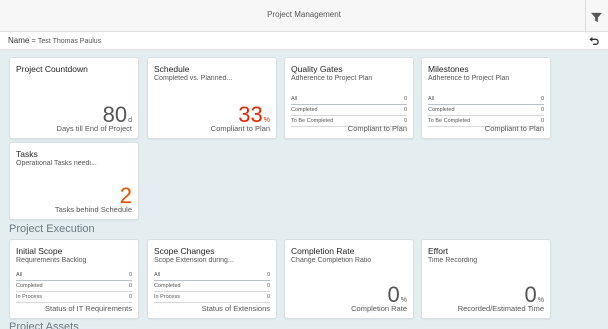  I want to click on shell-header: Project Management, so click(304, 16).